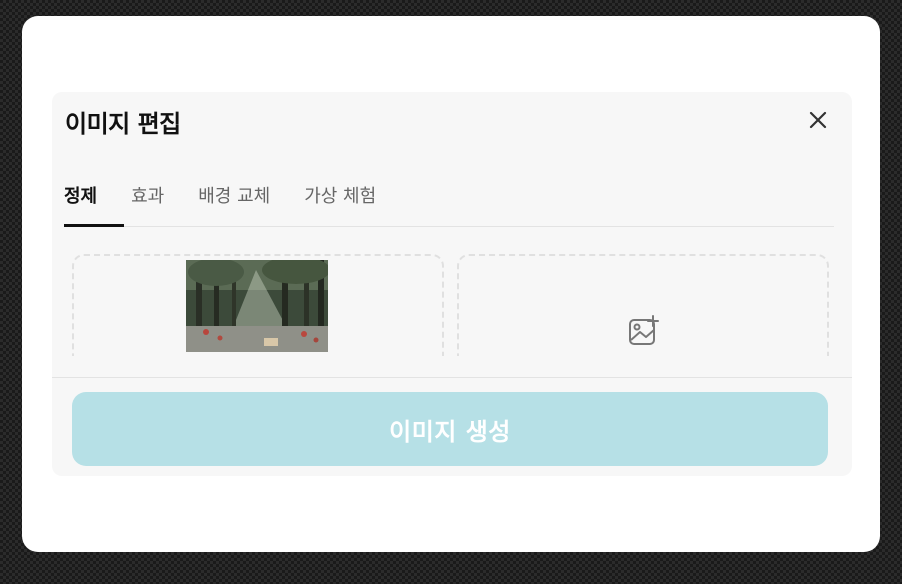 This screenshot has width=902, height=584. Describe the element at coordinates (643, 305) in the screenshot. I see `result-image-panel` at that location.